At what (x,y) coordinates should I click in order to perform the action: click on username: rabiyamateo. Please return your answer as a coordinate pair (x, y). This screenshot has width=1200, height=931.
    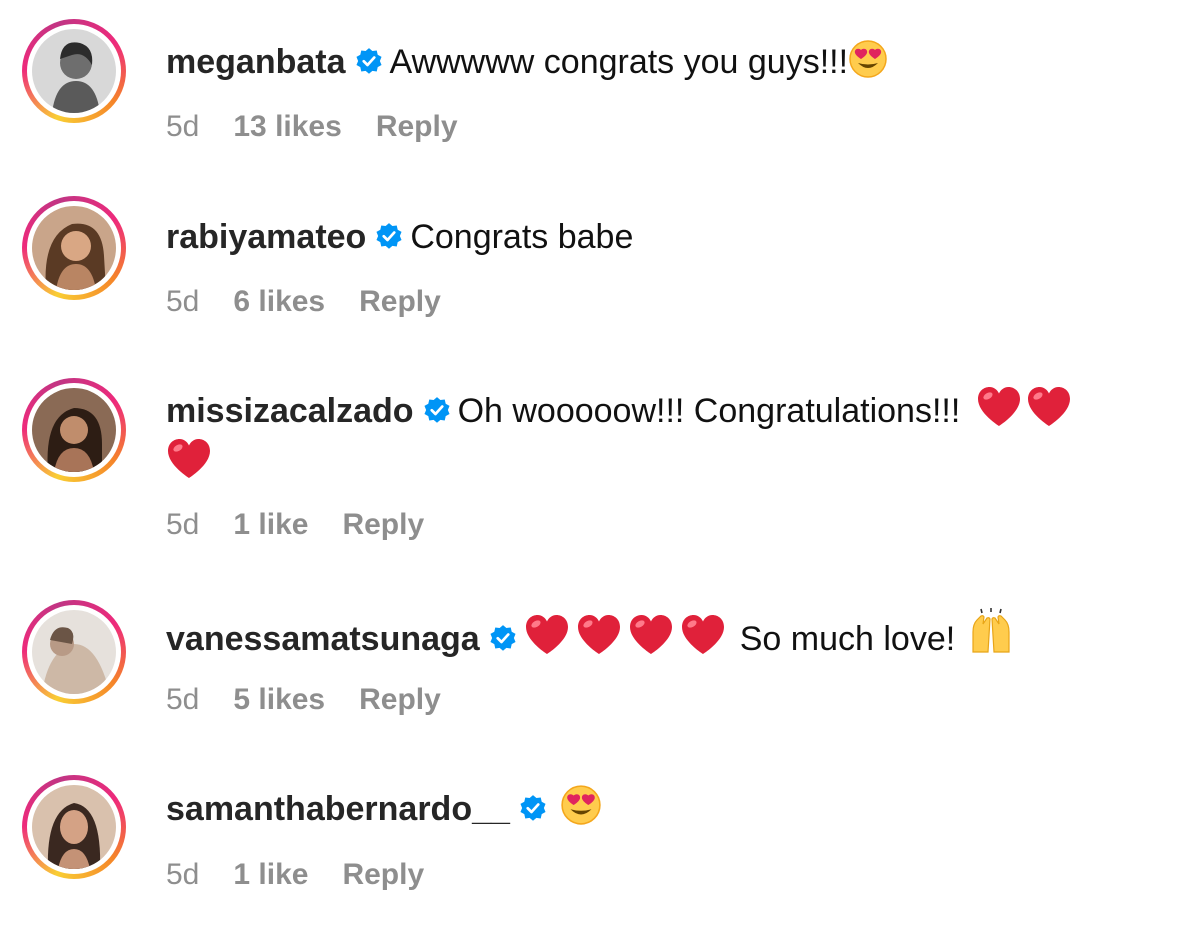
    Looking at the image, I should click on (266, 237).